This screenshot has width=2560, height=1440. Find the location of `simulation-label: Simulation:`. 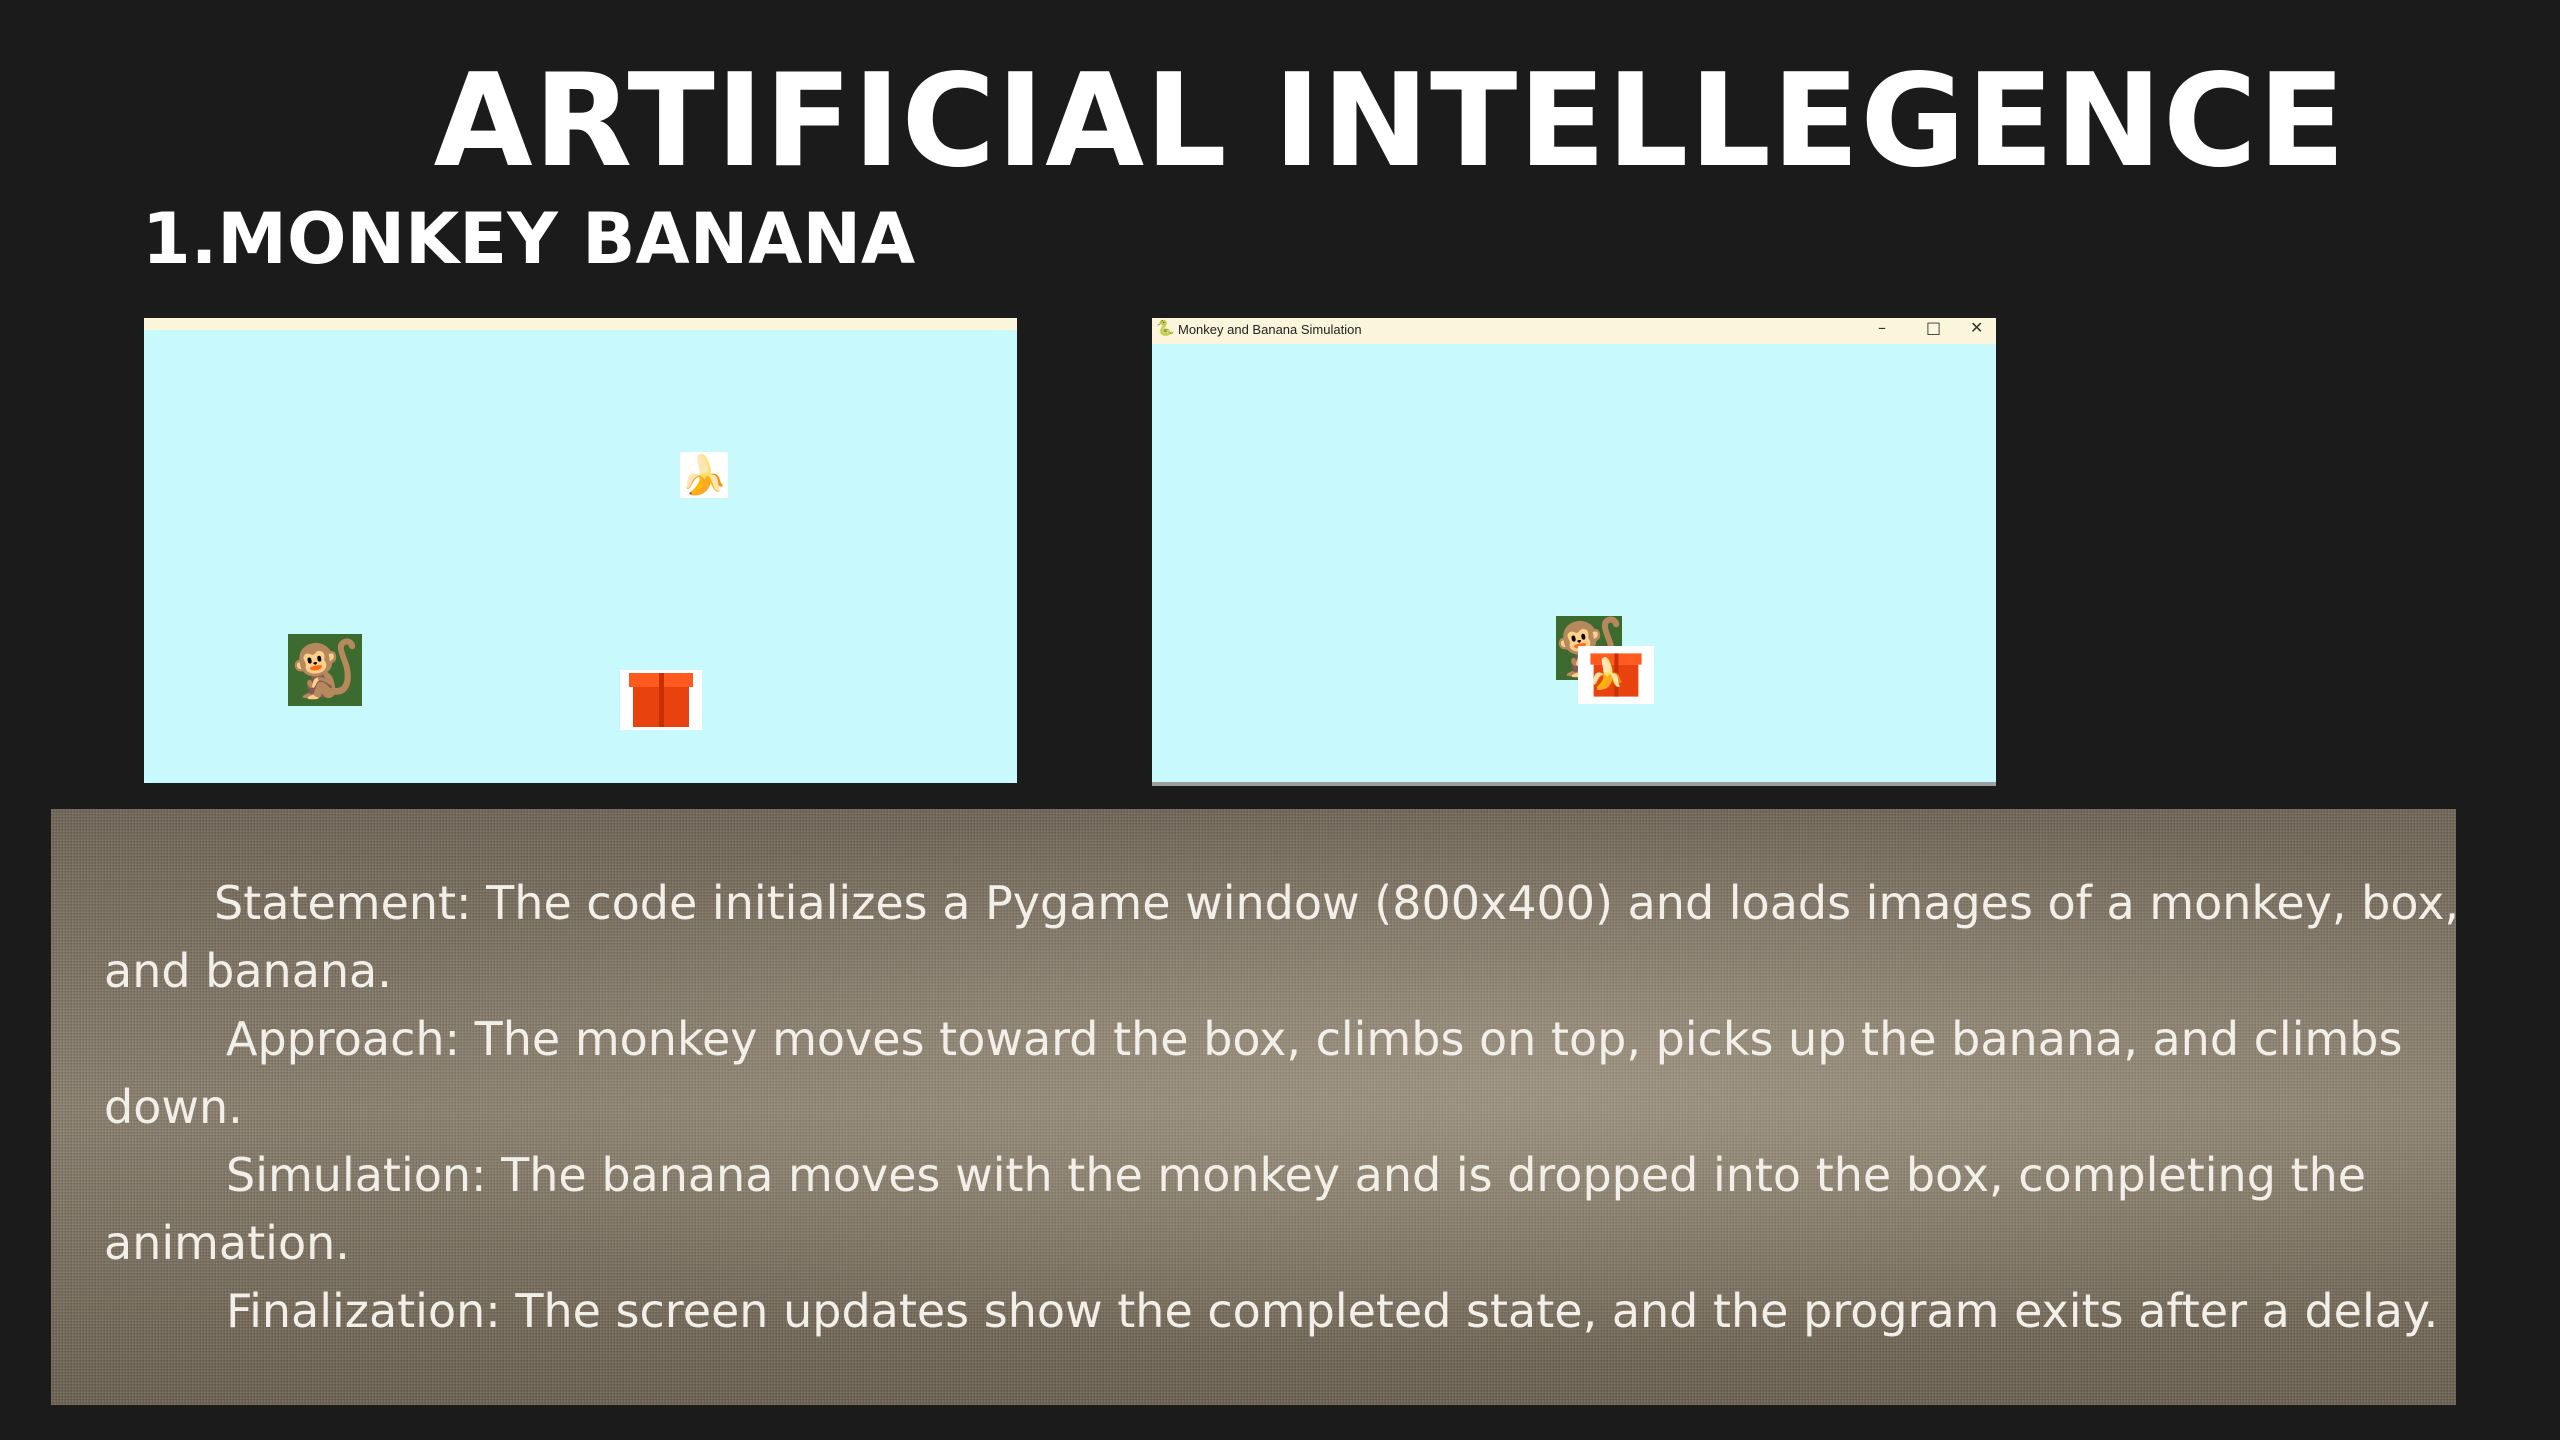

simulation-label: Simulation: is located at coordinates (356, 1175).